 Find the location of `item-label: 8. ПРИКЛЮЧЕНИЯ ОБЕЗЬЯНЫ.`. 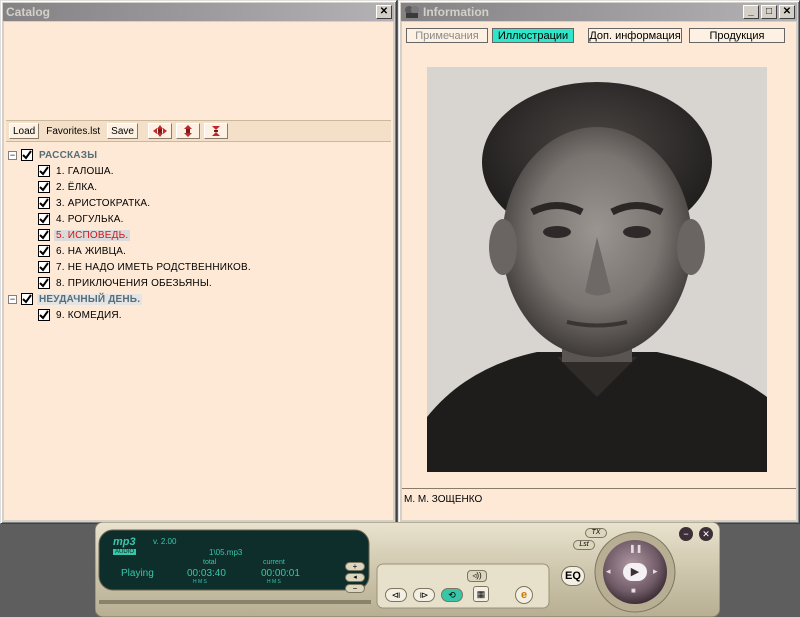

item-label: 8. ПРИКЛЮЧЕНИЯ ОБЕЗЬЯНЫ. is located at coordinates (134, 283).